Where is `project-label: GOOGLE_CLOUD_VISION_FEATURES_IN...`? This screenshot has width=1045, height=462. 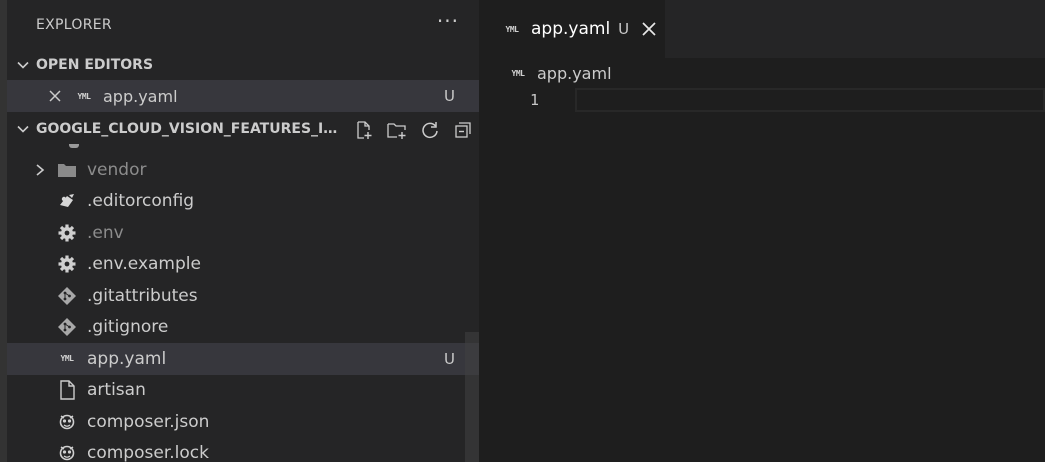
project-label: GOOGLE_CLOUD_VISION_FEATURES_IN... is located at coordinates (188, 129).